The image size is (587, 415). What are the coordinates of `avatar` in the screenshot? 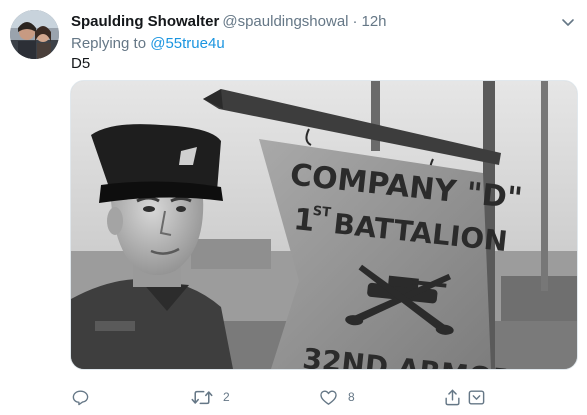 It's located at (34, 34).